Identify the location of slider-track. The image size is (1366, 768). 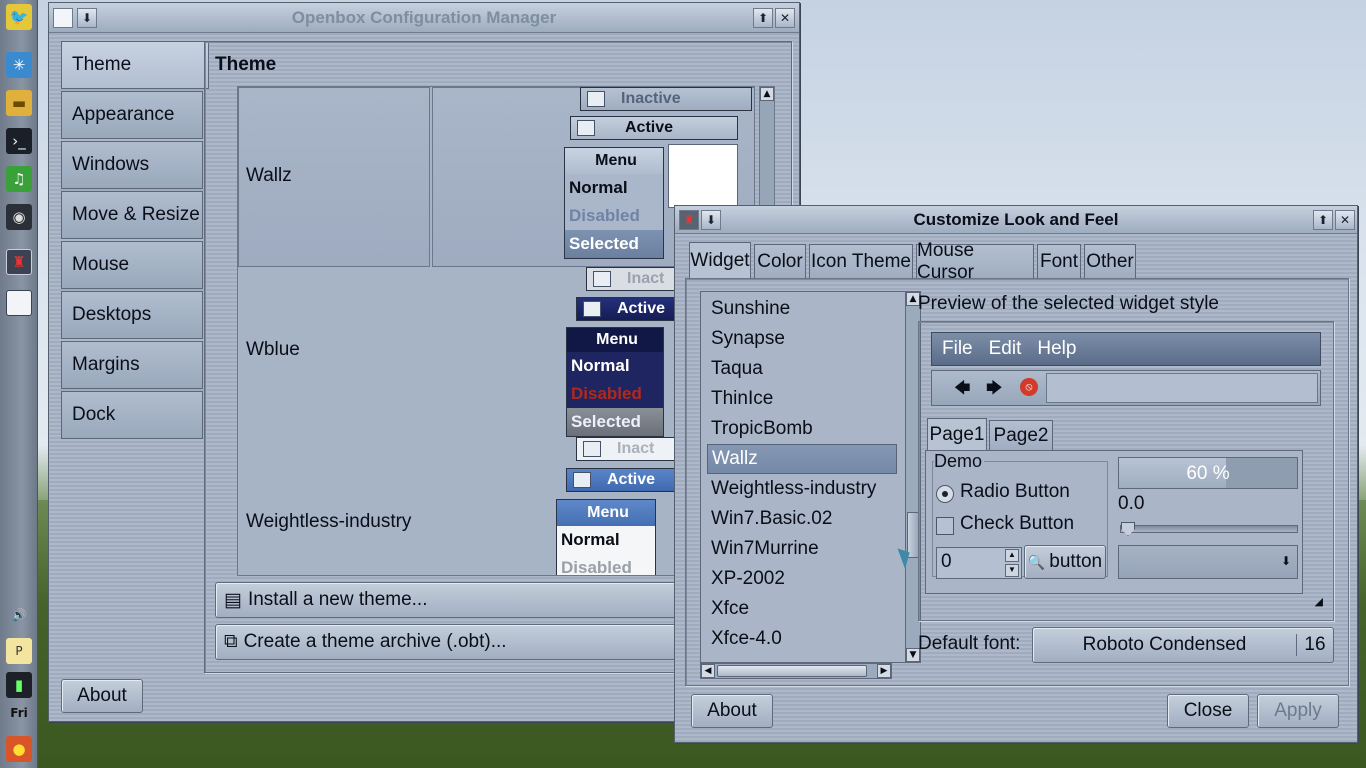
(1209, 529).